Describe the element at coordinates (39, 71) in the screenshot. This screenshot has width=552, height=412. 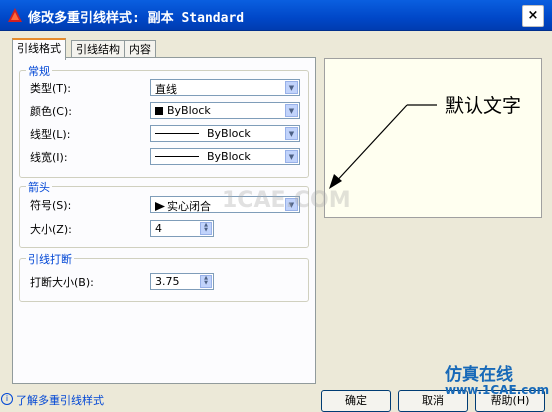
I see `general-legend: 常规` at that location.